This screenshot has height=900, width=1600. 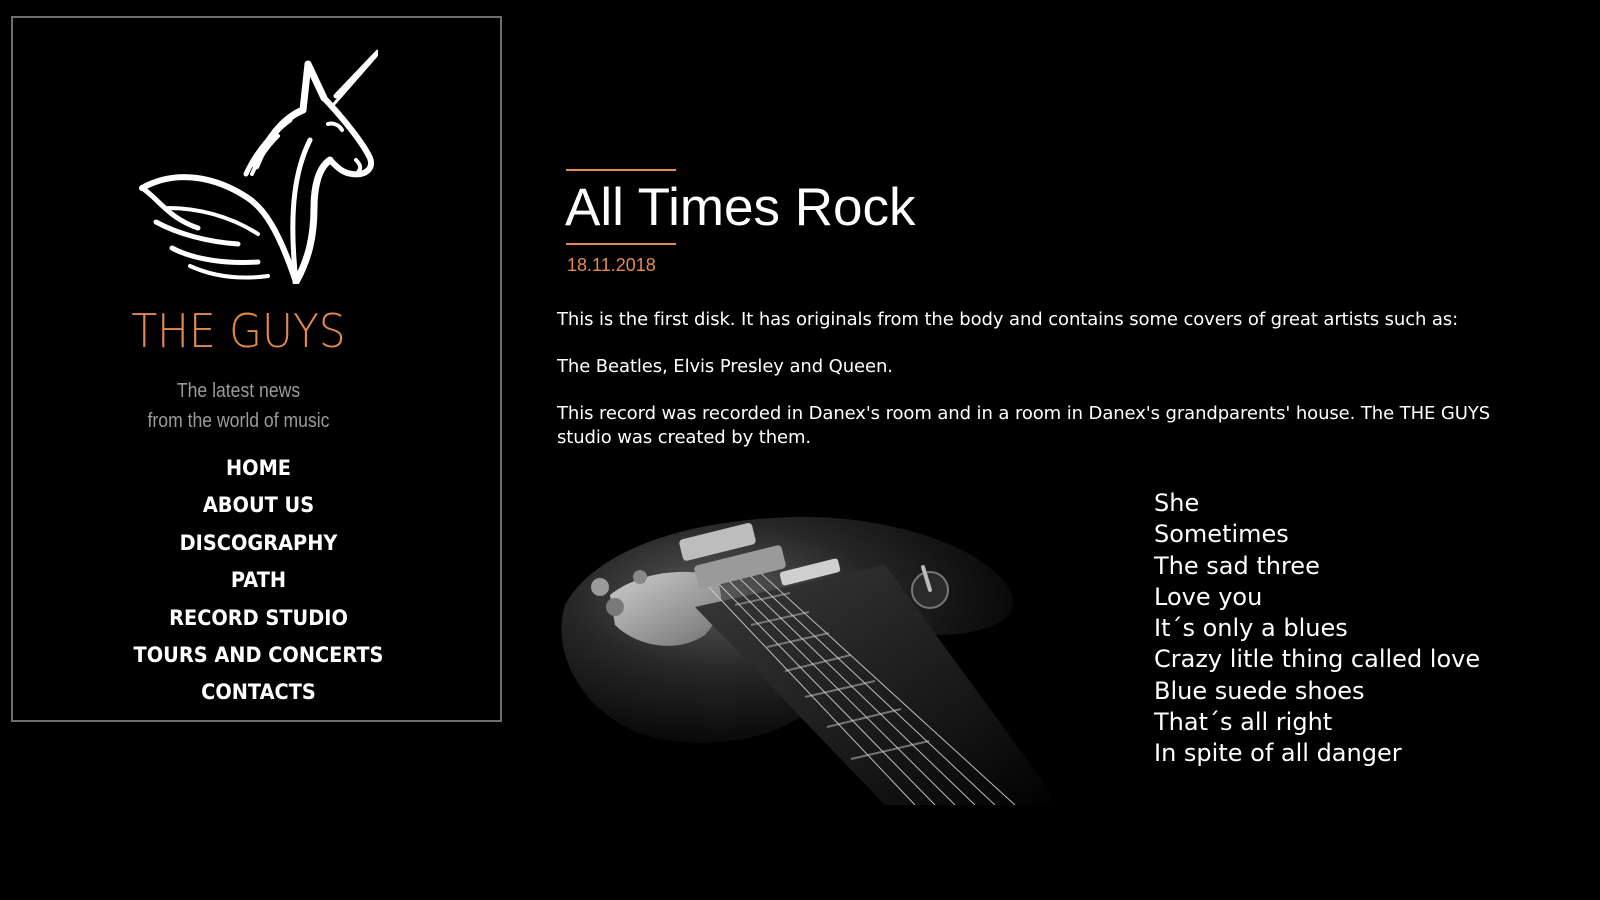 I want to click on nav-item-discography: DISCOGRAPHY, so click(x=259, y=543).